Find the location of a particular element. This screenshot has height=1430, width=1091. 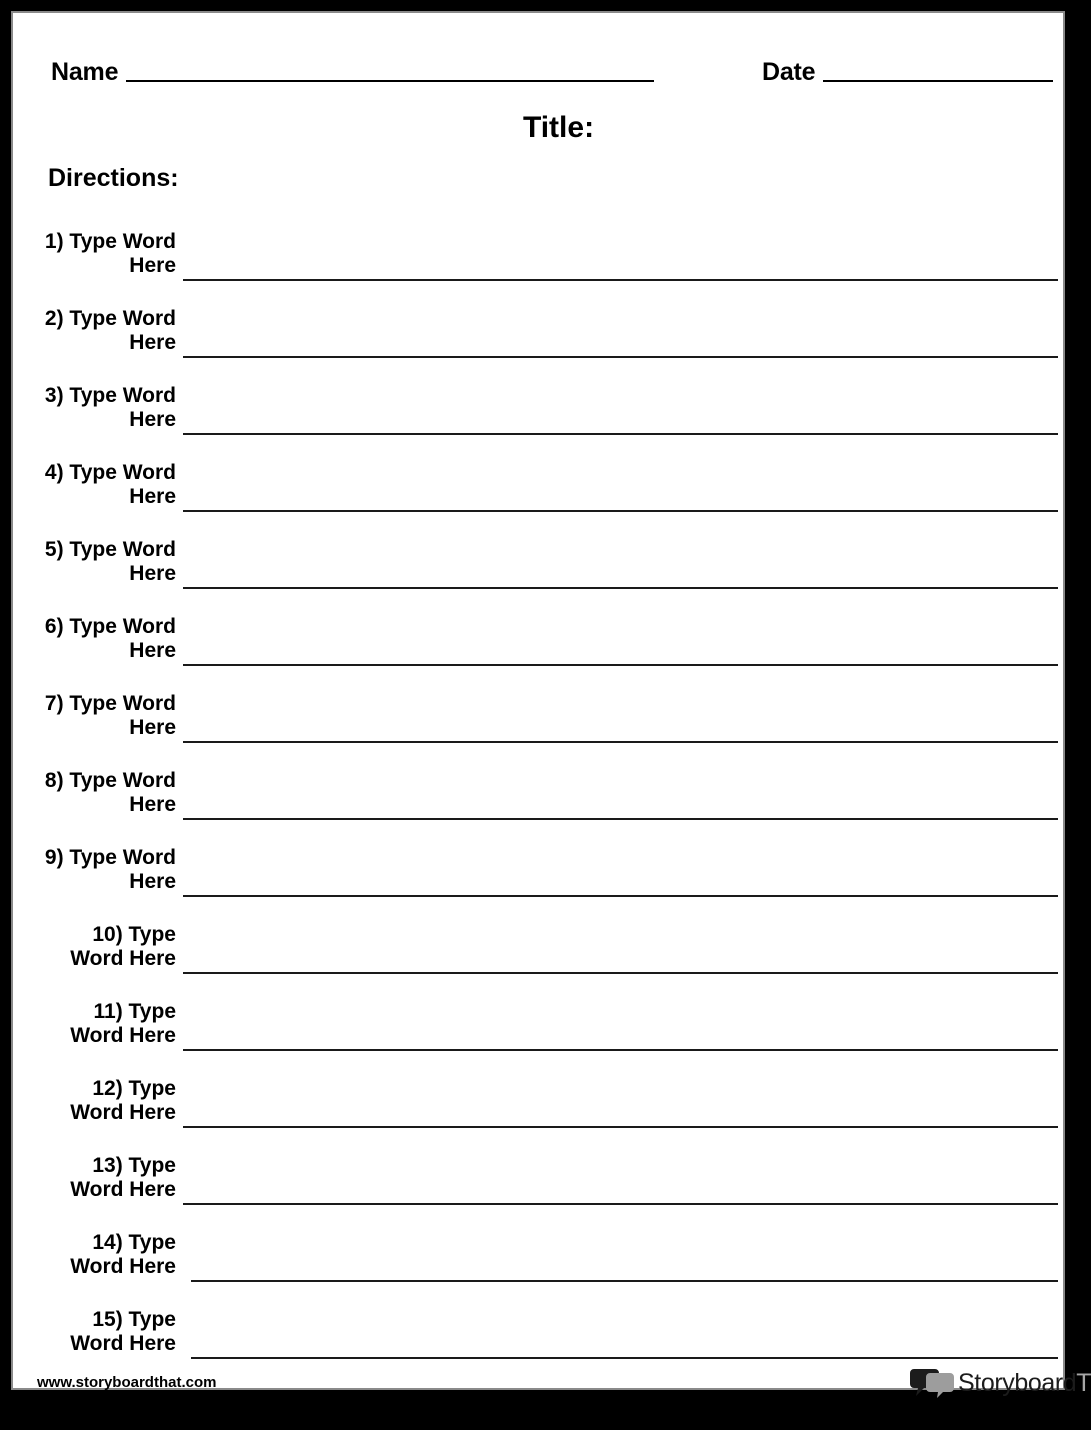

word-row: 14) Type Word Here is located at coordinates (552, 1265).